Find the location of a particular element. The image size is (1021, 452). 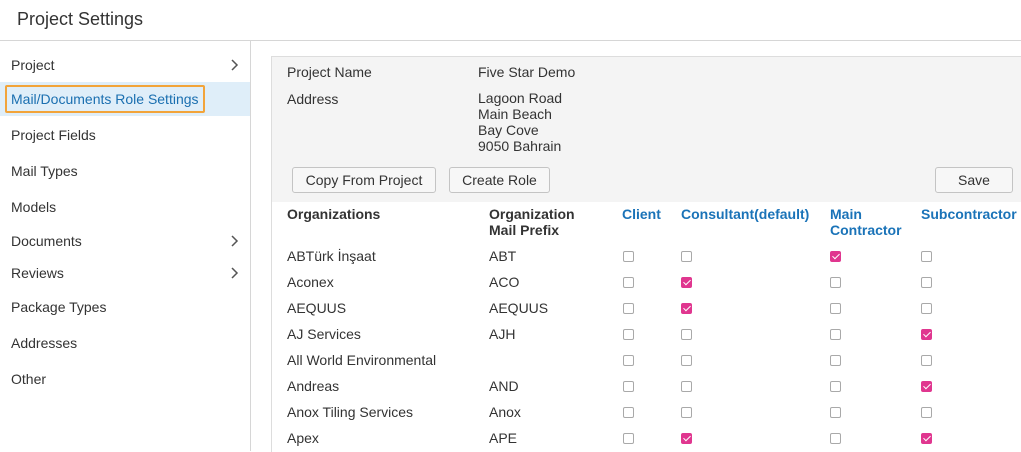

table-row: AJ Services AJH is located at coordinates (646, 335).